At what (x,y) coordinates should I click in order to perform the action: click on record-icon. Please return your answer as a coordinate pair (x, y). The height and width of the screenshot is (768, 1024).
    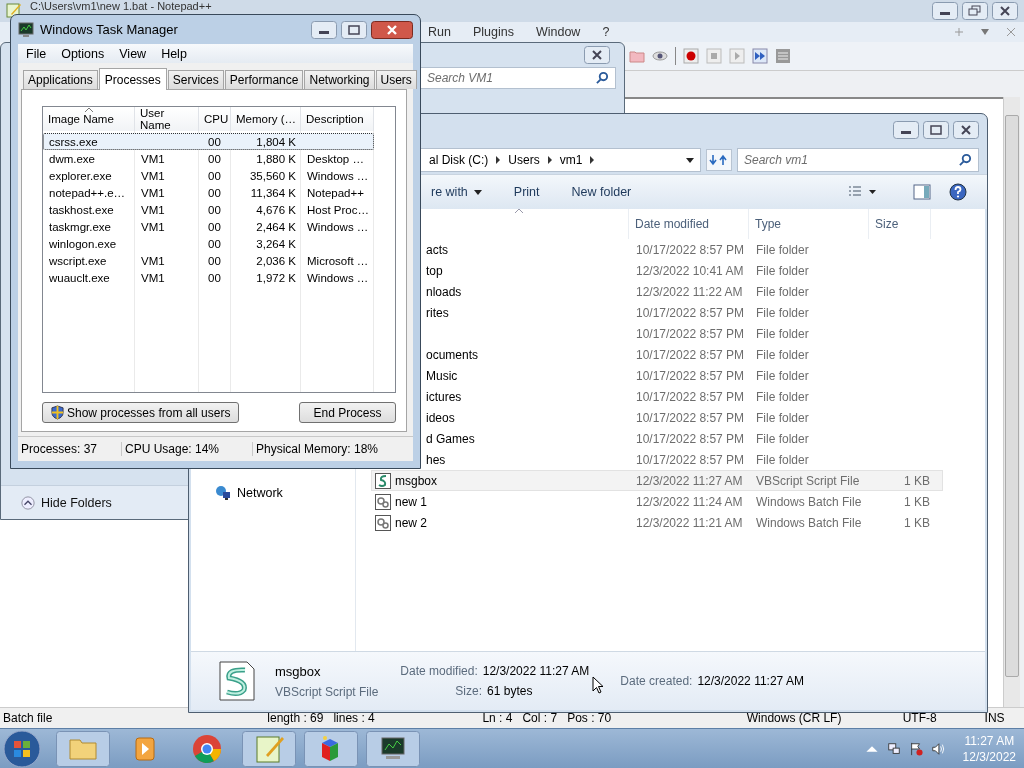
    Looking at the image, I should click on (691, 56).